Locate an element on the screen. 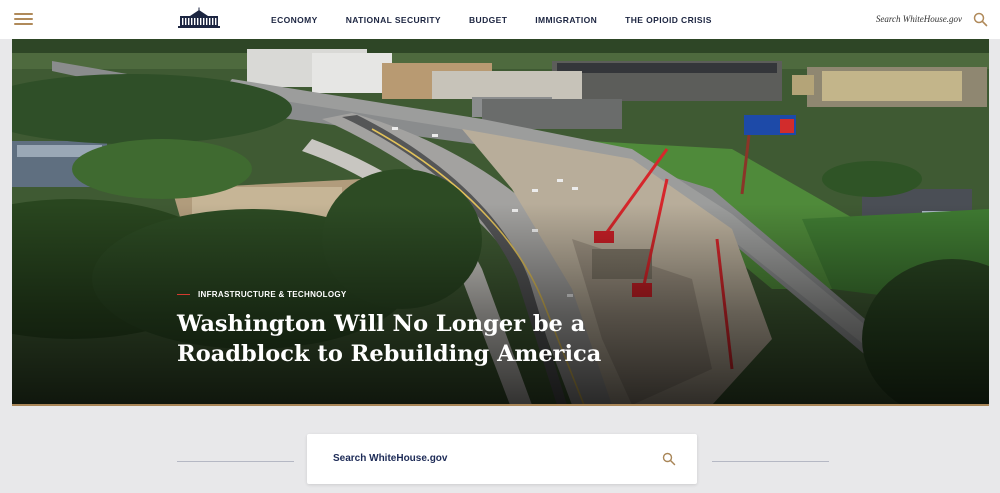 The height and width of the screenshot is (493, 1000). category-label: INFRASTRUCTURE & TECHNOLOGY is located at coordinates (272, 294).